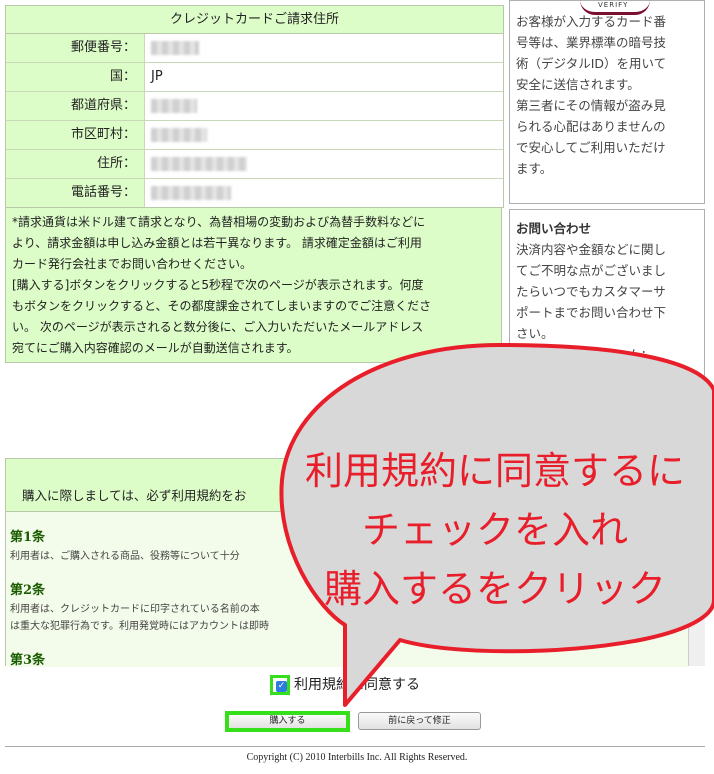 The width and height of the screenshot is (714, 774). What do you see at coordinates (179, 135) in the screenshot?
I see `value-city` at bounding box center [179, 135].